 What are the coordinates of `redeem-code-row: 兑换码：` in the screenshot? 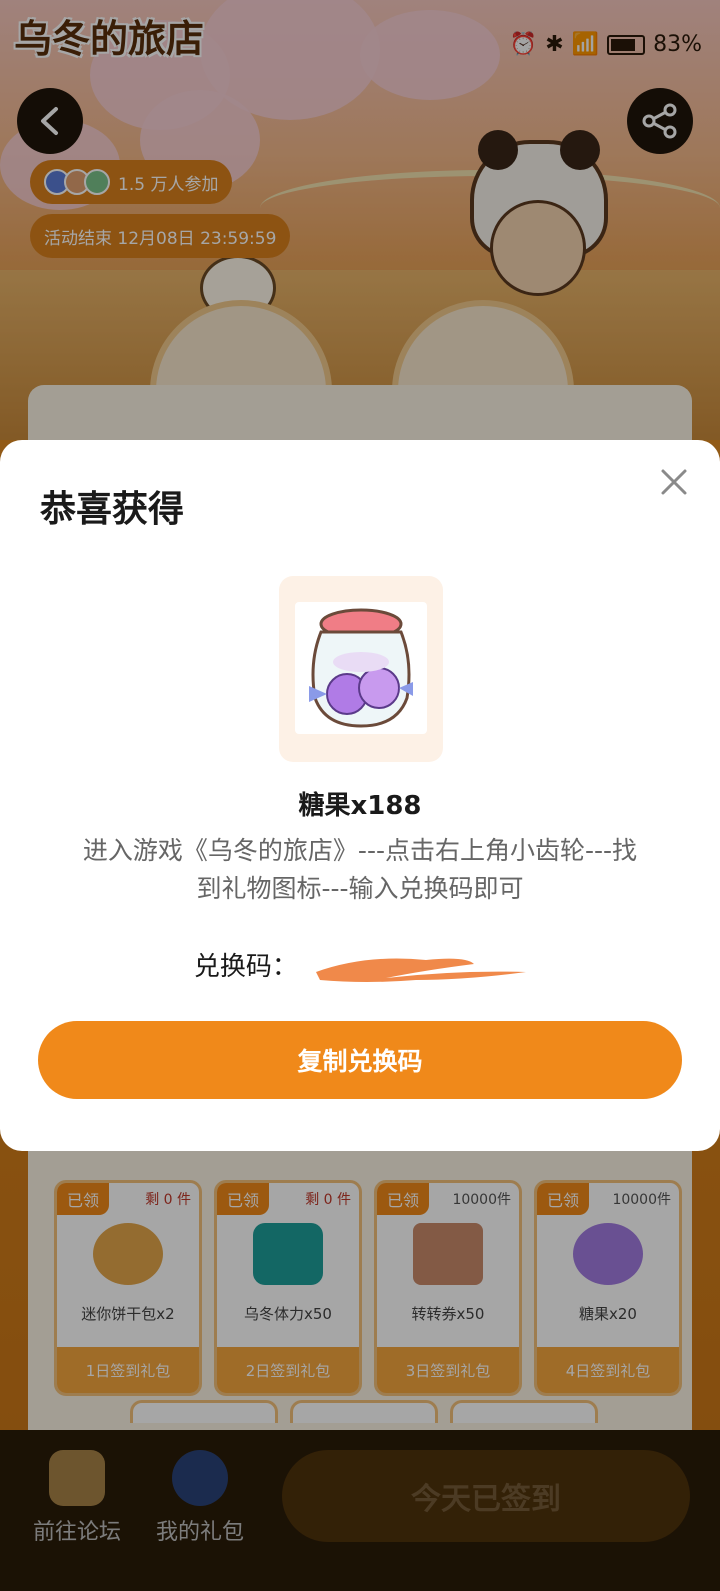 It's located at (360, 964).